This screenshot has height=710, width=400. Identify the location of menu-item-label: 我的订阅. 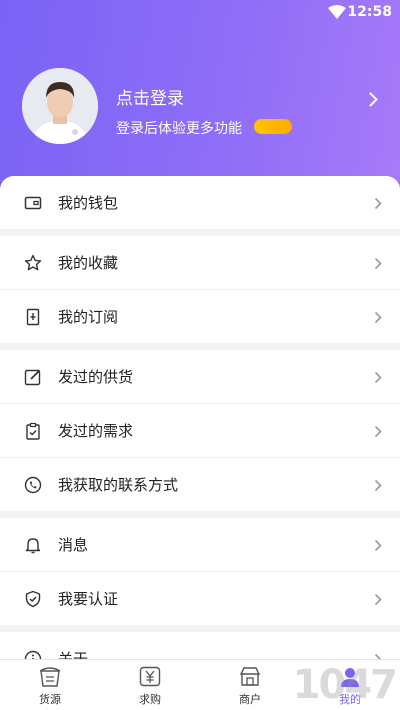
(88, 317).